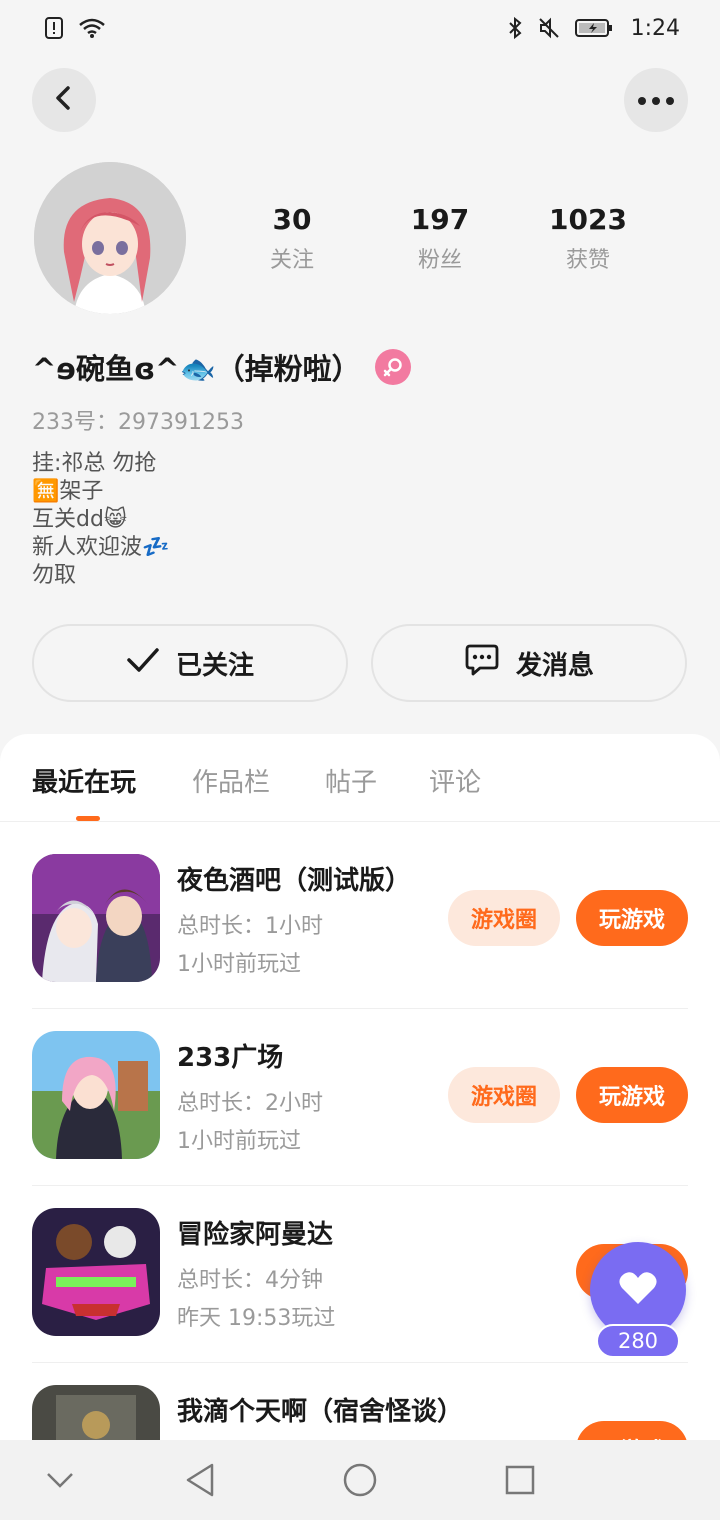 Image resolution: width=720 pixels, height=1520 pixels. I want to click on recents-square-icon, so click(520, 1480).